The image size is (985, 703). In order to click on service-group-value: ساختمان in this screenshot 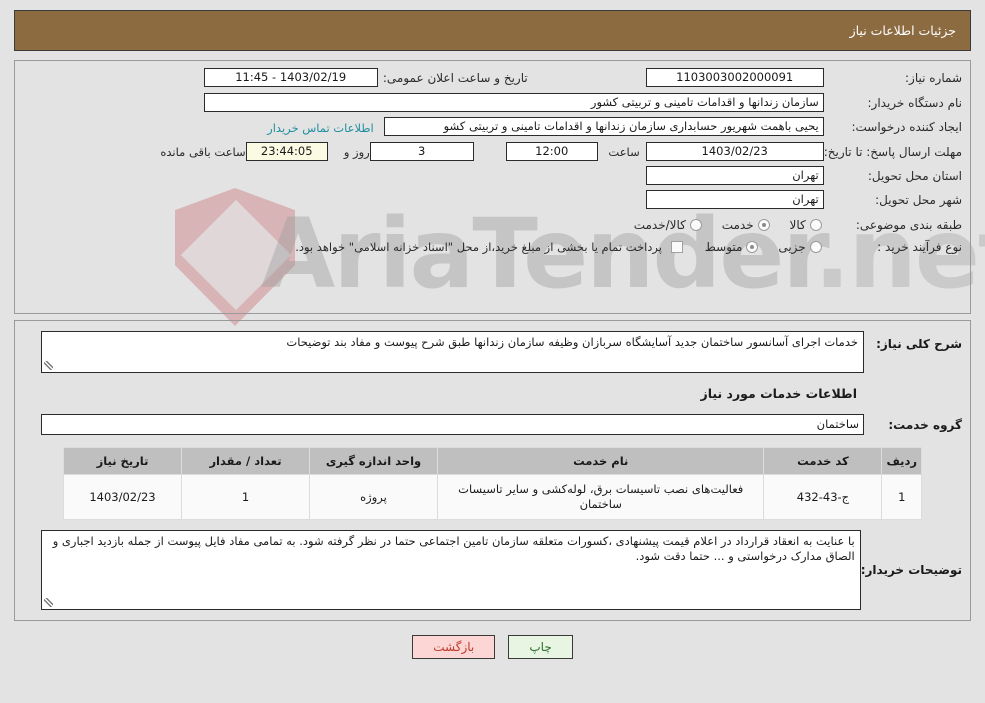, I will do `click(452, 424)`.